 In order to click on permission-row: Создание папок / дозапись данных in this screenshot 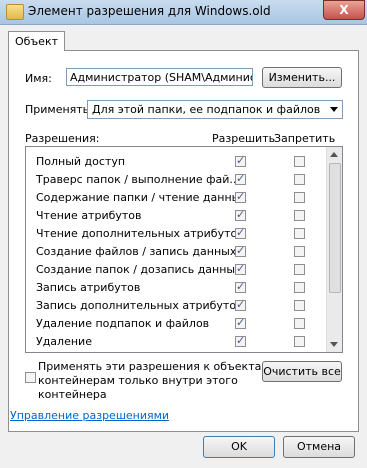, I will do `click(176, 270)`.